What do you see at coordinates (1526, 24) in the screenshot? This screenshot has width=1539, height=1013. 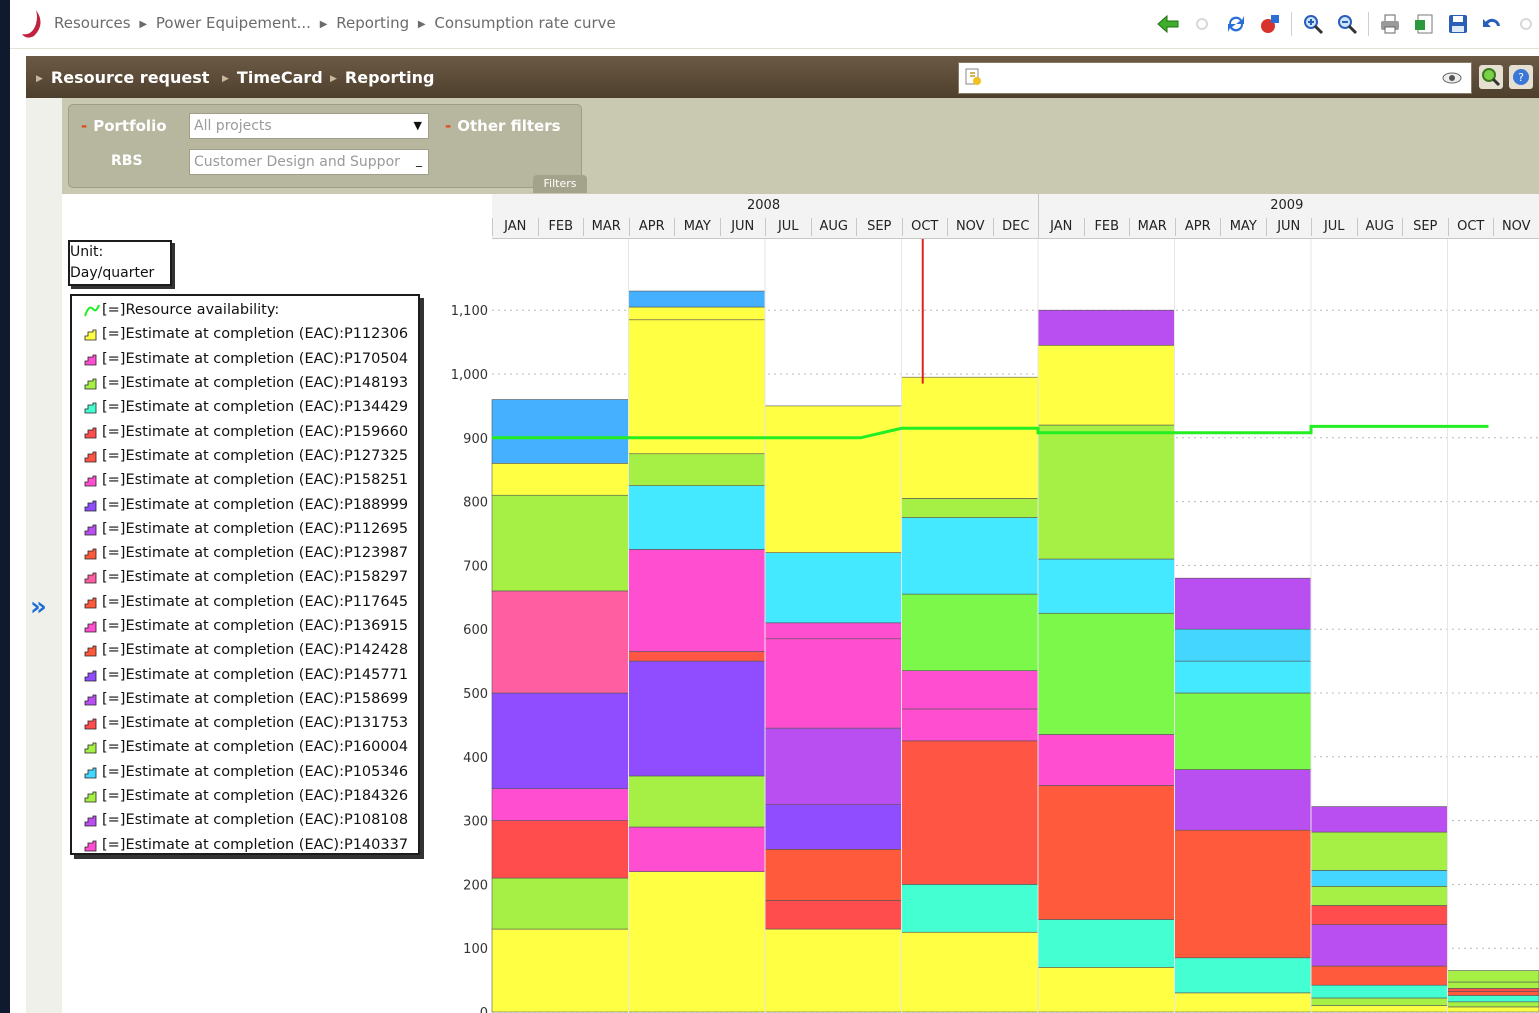 I see `redo-icon` at bounding box center [1526, 24].